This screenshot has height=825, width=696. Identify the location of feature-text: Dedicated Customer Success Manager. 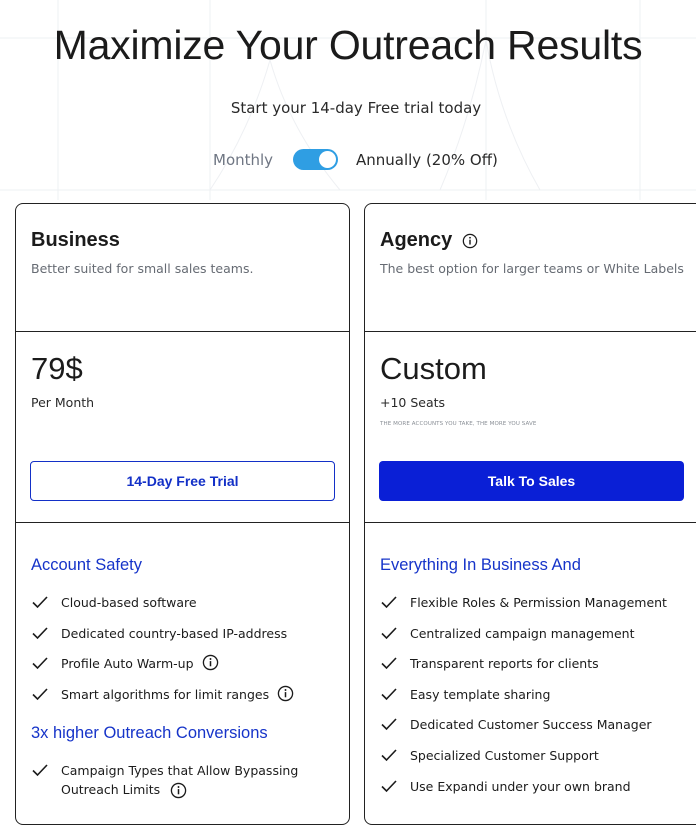
(531, 724).